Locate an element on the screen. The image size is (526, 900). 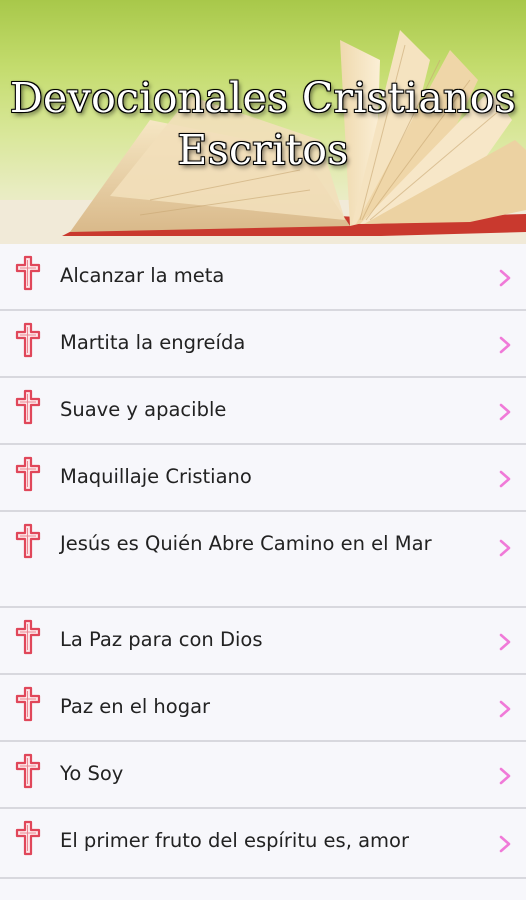
list-item-label: Jesús es Quién Abre Camino en el Mar is located at coordinates (246, 543).